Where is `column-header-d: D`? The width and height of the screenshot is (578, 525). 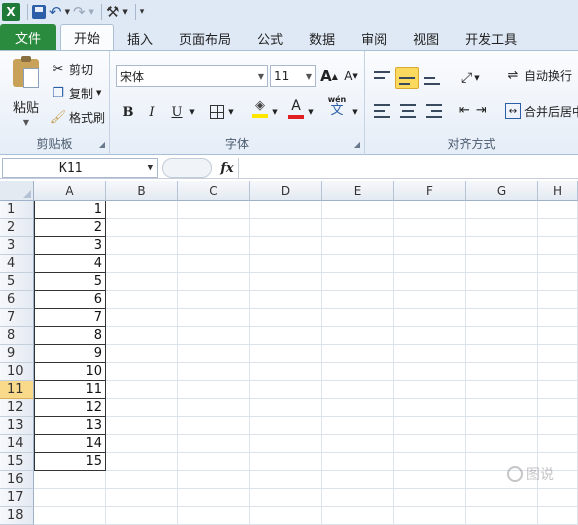 column-header-d: D is located at coordinates (286, 191).